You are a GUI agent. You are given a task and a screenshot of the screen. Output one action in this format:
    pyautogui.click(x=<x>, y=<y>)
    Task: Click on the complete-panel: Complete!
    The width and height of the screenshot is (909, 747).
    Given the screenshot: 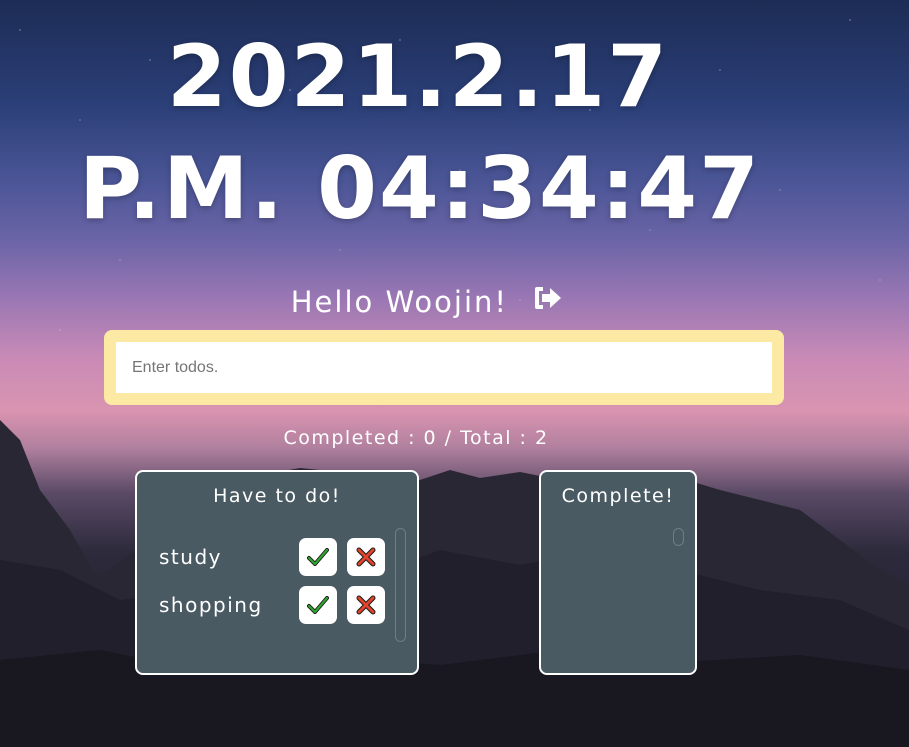 What is the action you would take?
    pyautogui.click(x=618, y=572)
    